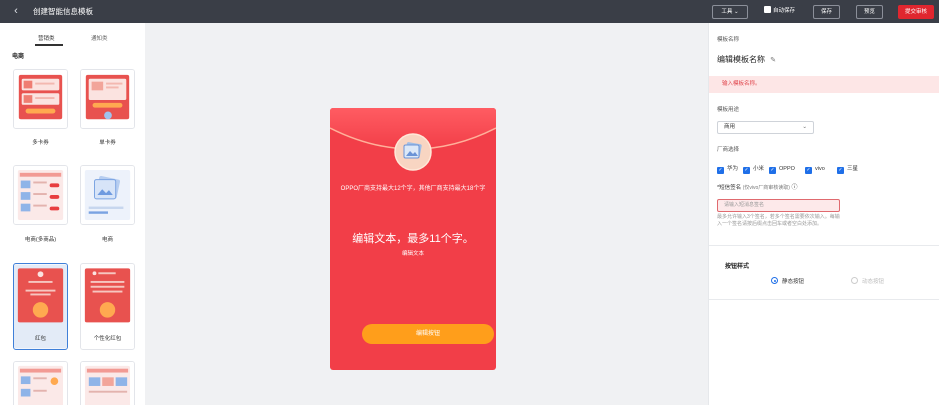  I want to click on active-tab-underline, so click(49, 45).